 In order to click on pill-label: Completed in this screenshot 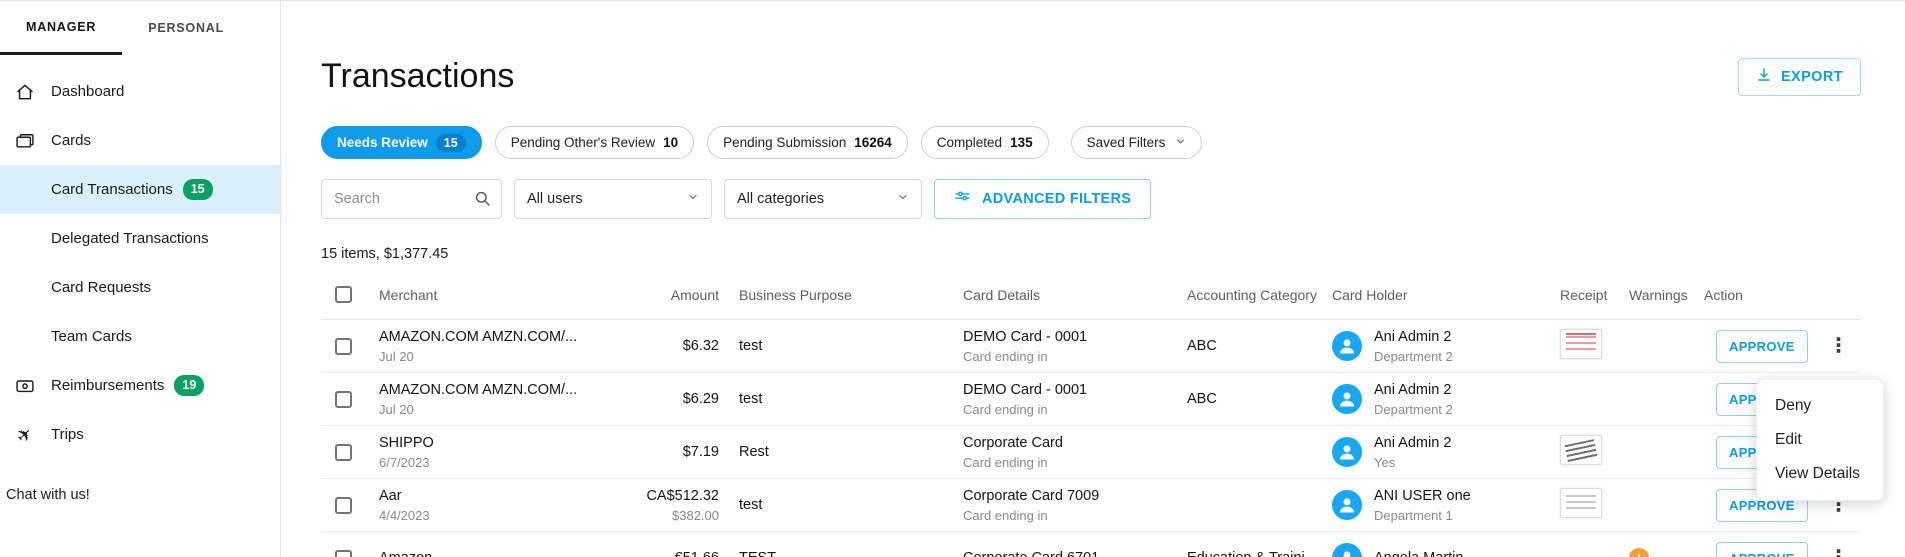, I will do `click(969, 142)`.